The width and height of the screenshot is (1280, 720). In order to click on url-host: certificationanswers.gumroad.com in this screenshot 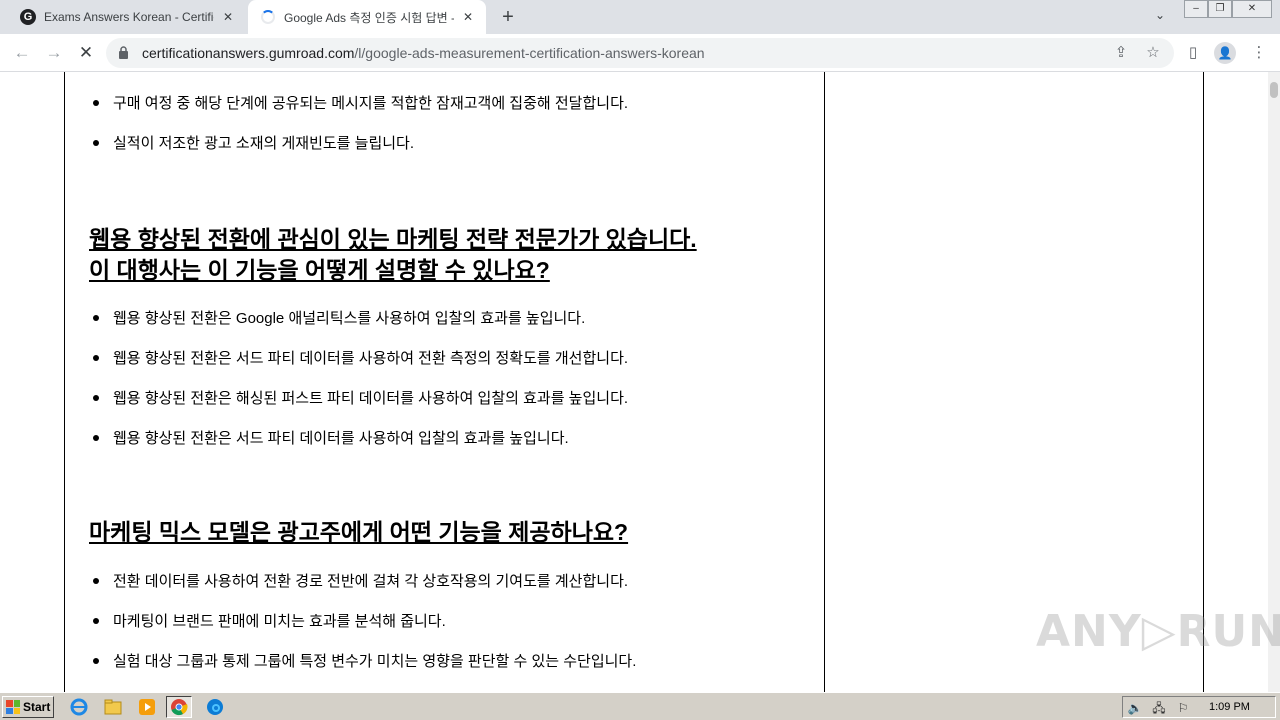, I will do `click(248, 53)`.